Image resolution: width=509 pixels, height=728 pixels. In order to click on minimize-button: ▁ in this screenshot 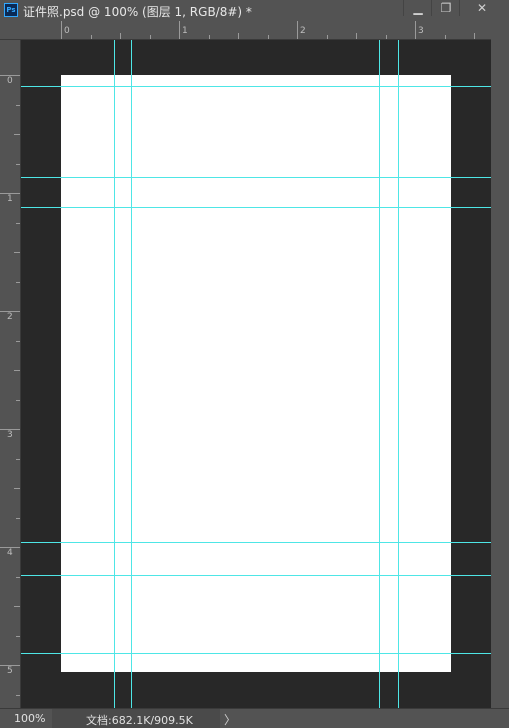, I will do `click(417, 8)`.